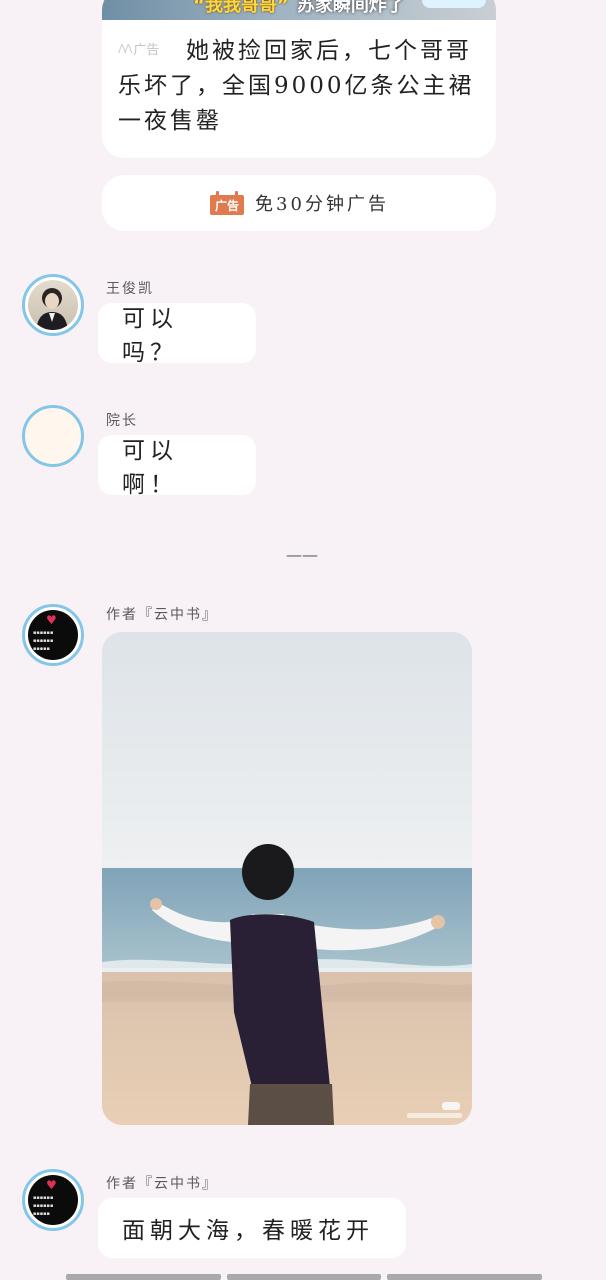 This screenshot has width=606, height=1280. What do you see at coordinates (322, 204) in the screenshot?
I see `skip-ad-label: 免30分钟广告` at bounding box center [322, 204].